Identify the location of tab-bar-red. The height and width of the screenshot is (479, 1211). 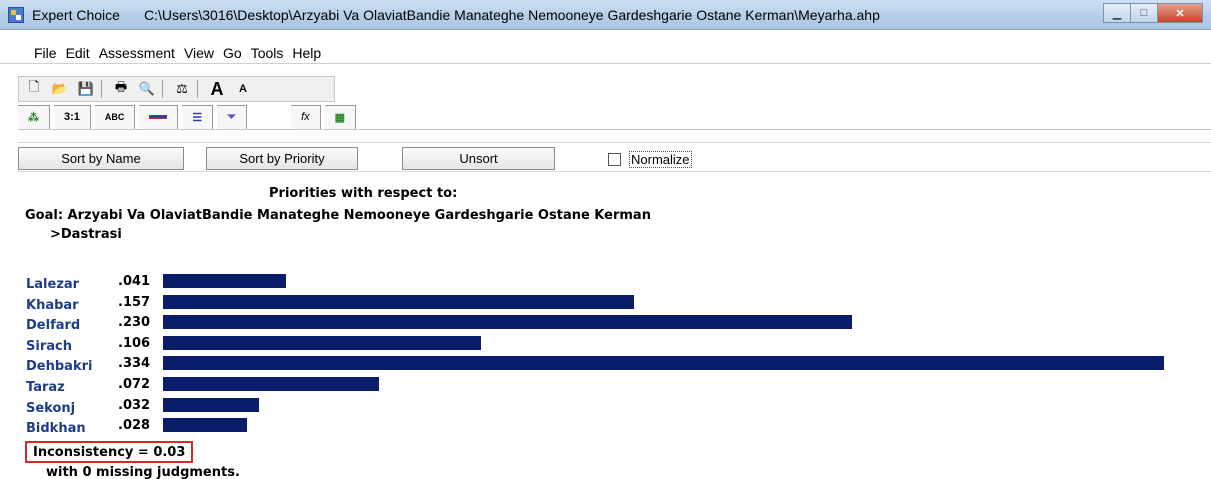
(159, 116).